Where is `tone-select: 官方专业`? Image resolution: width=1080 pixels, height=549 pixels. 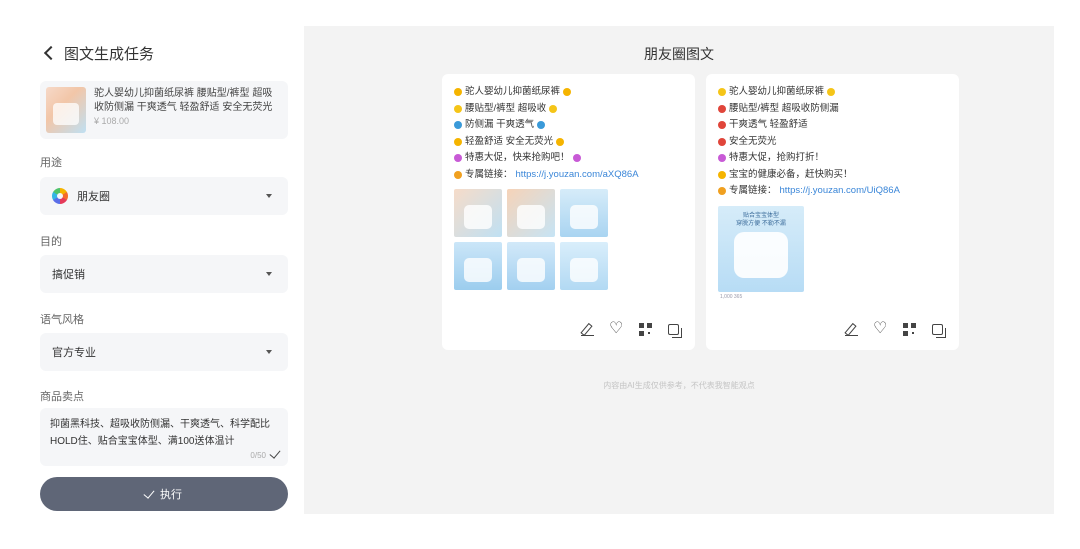 tone-select: 官方专业 is located at coordinates (164, 352).